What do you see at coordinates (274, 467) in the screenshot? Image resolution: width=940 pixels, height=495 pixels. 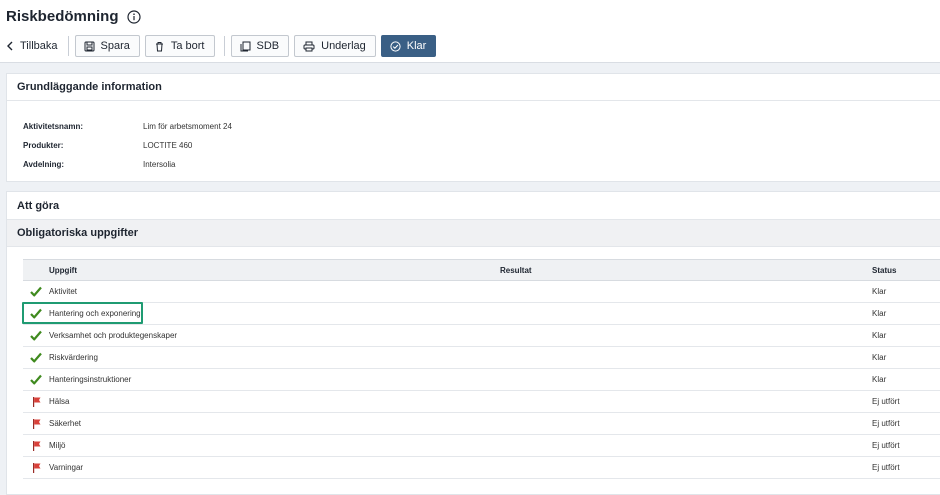 I see `task-cell: Varningar` at bounding box center [274, 467].